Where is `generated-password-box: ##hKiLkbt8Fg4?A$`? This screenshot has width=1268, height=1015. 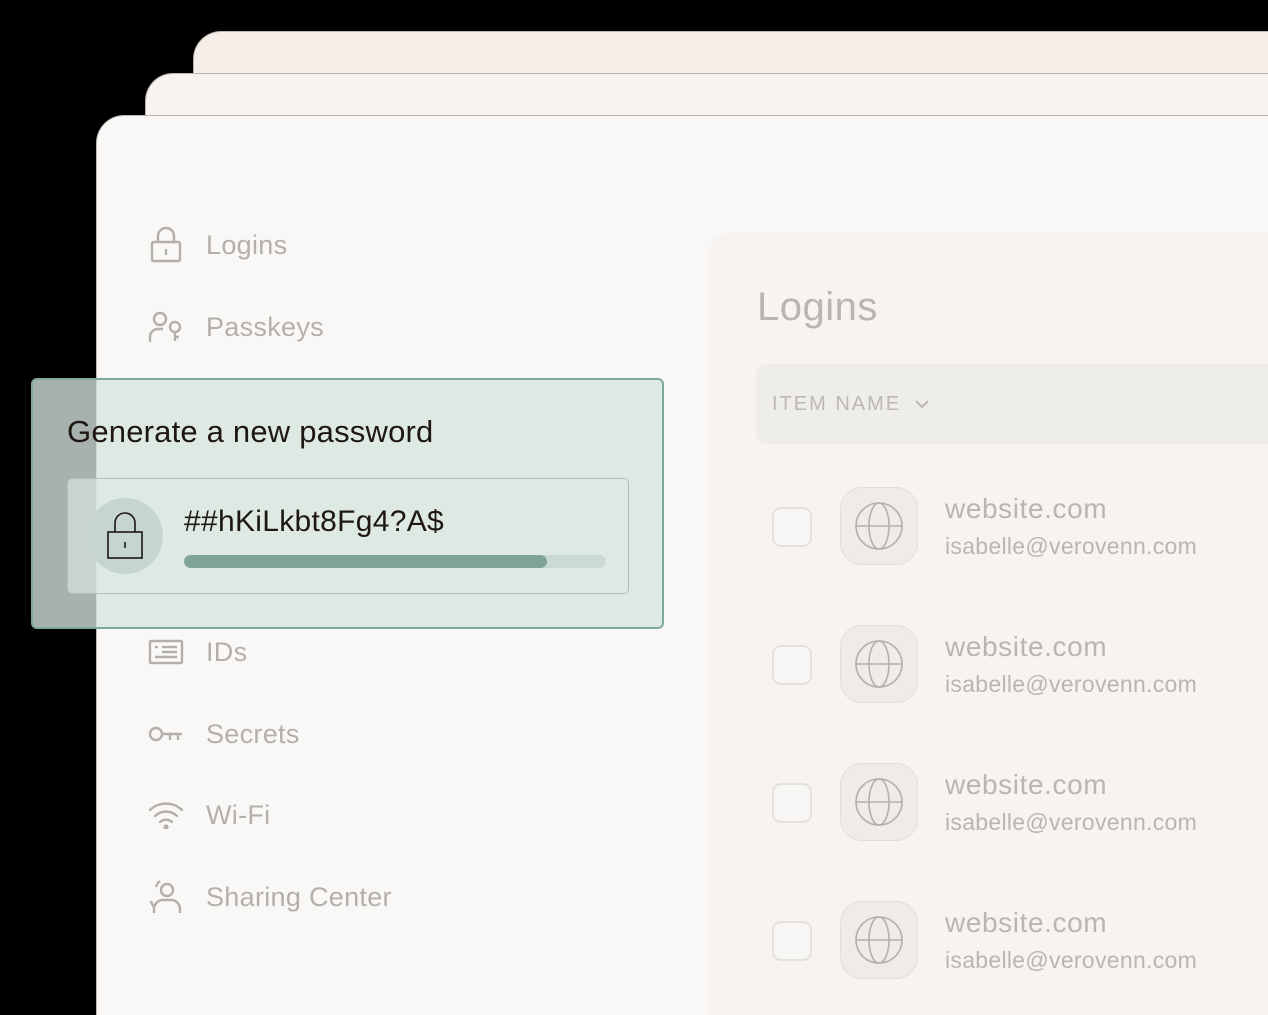 generated-password-box: ##hKiLkbt8Fg4?A$ is located at coordinates (348, 536).